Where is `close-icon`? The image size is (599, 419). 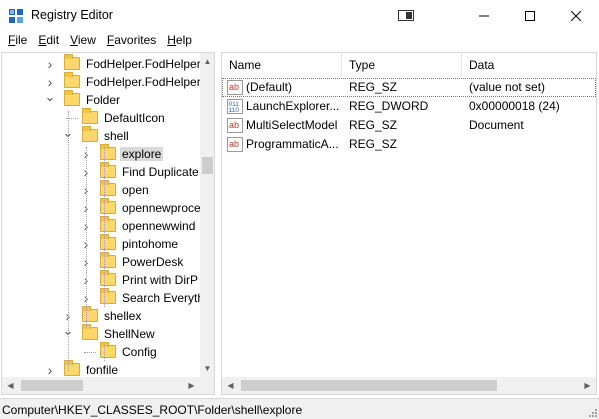 close-icon is located at coordinates (576, 15).